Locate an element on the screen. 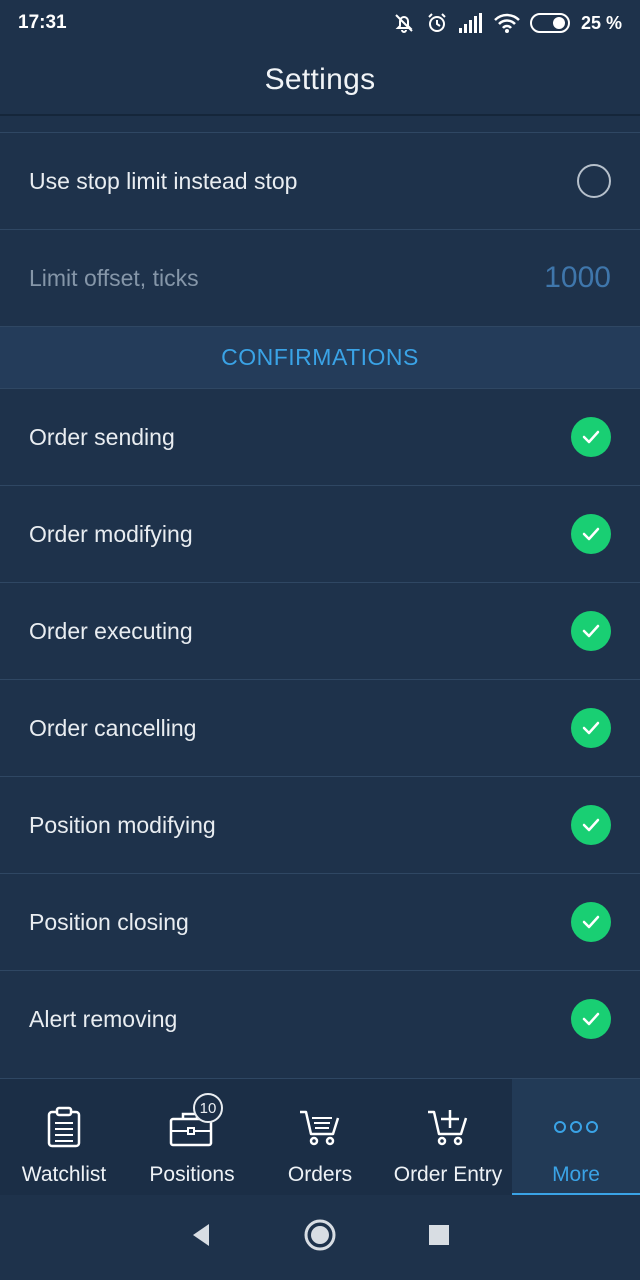 The image size is (640, 1280). app-bar: Settings is located at coordinates (320, 81).